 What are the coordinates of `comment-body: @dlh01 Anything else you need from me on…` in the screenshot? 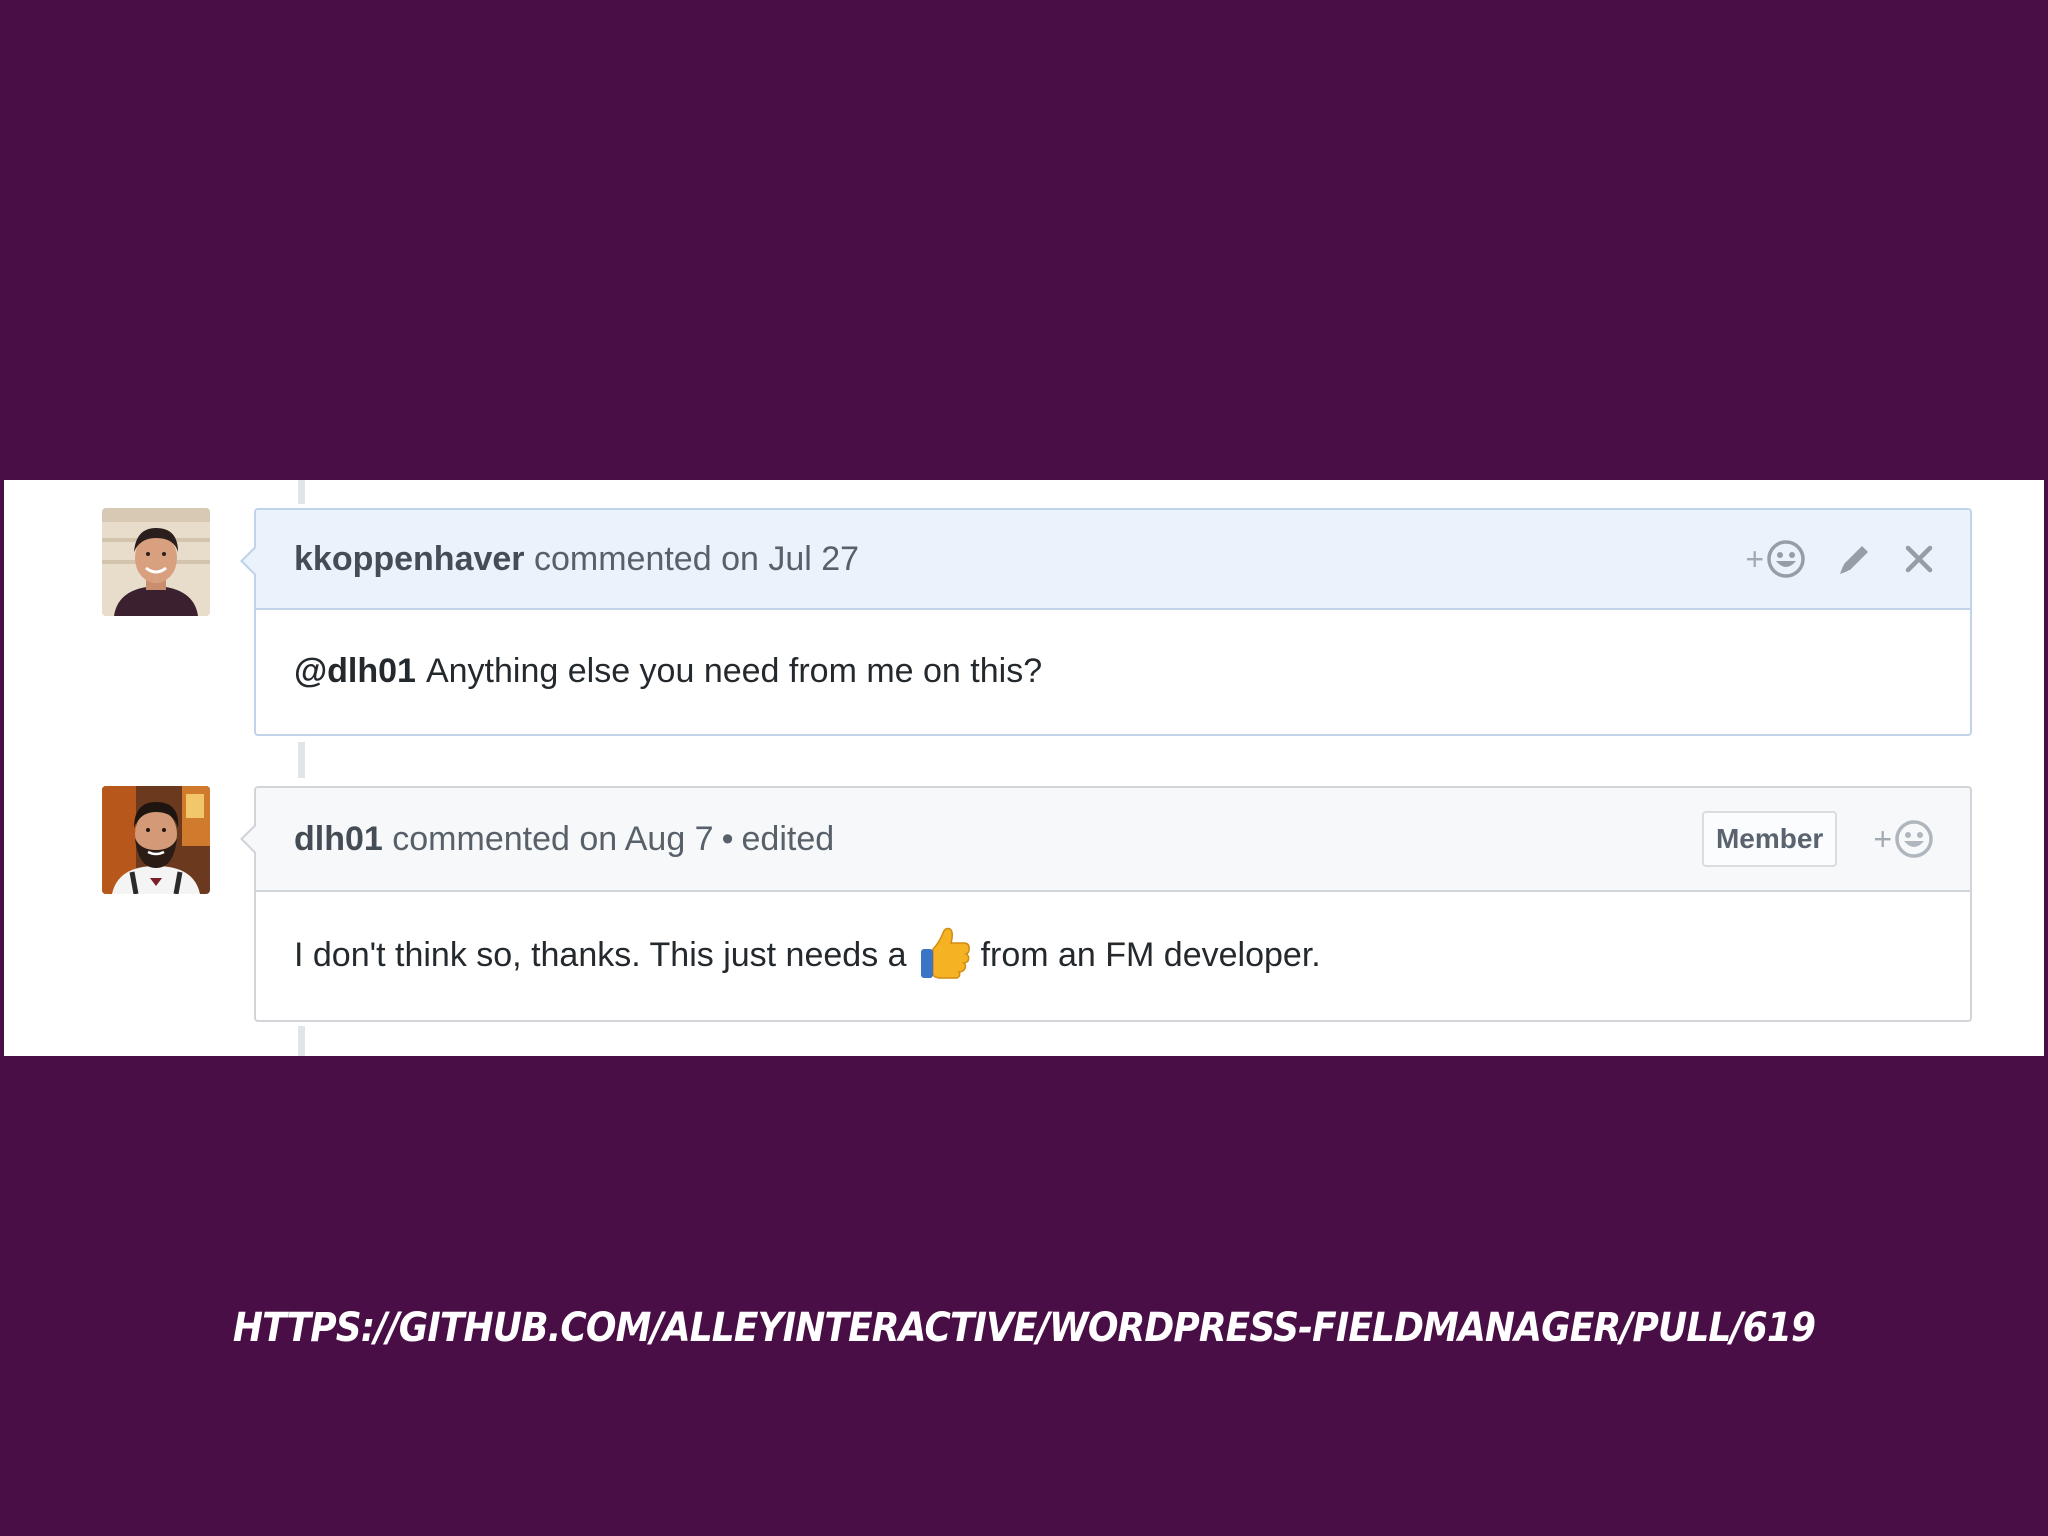 It's located at (1113, 671).